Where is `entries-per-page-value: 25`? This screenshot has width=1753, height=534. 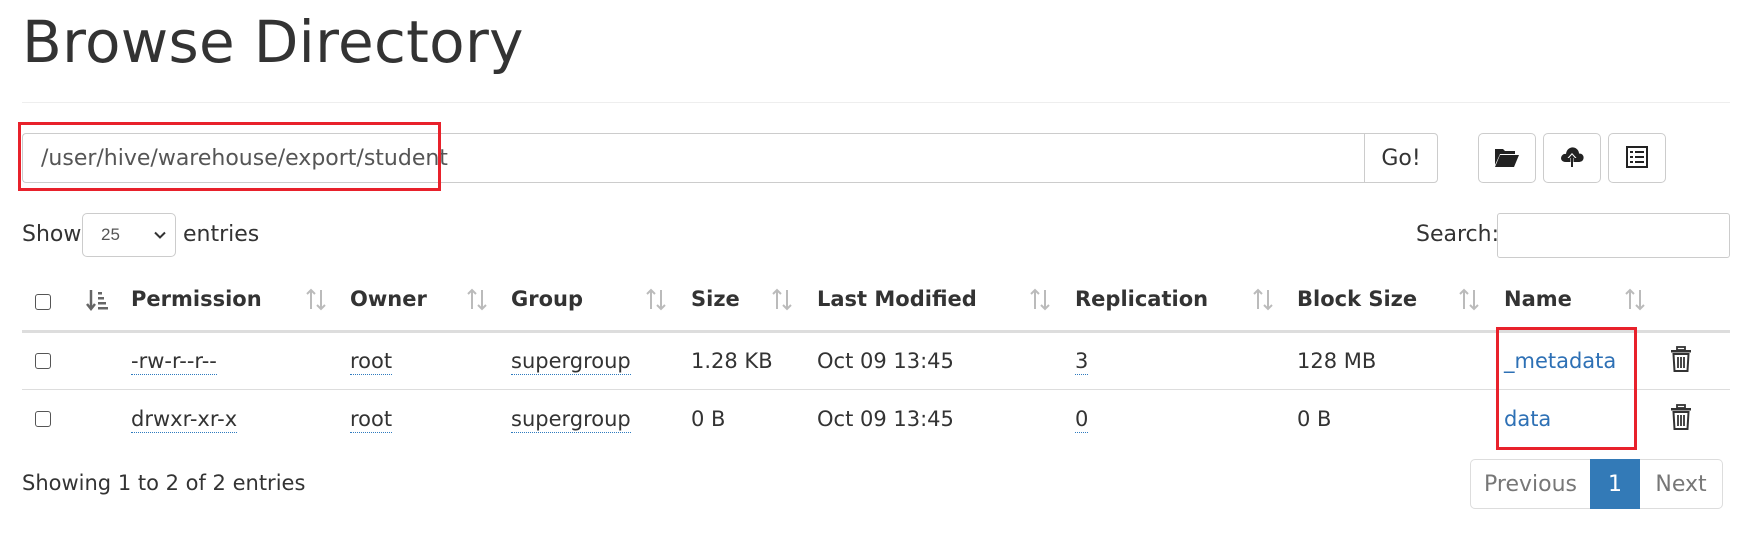
entries-per-page-value: 25 is located at coordinates (110, 234).